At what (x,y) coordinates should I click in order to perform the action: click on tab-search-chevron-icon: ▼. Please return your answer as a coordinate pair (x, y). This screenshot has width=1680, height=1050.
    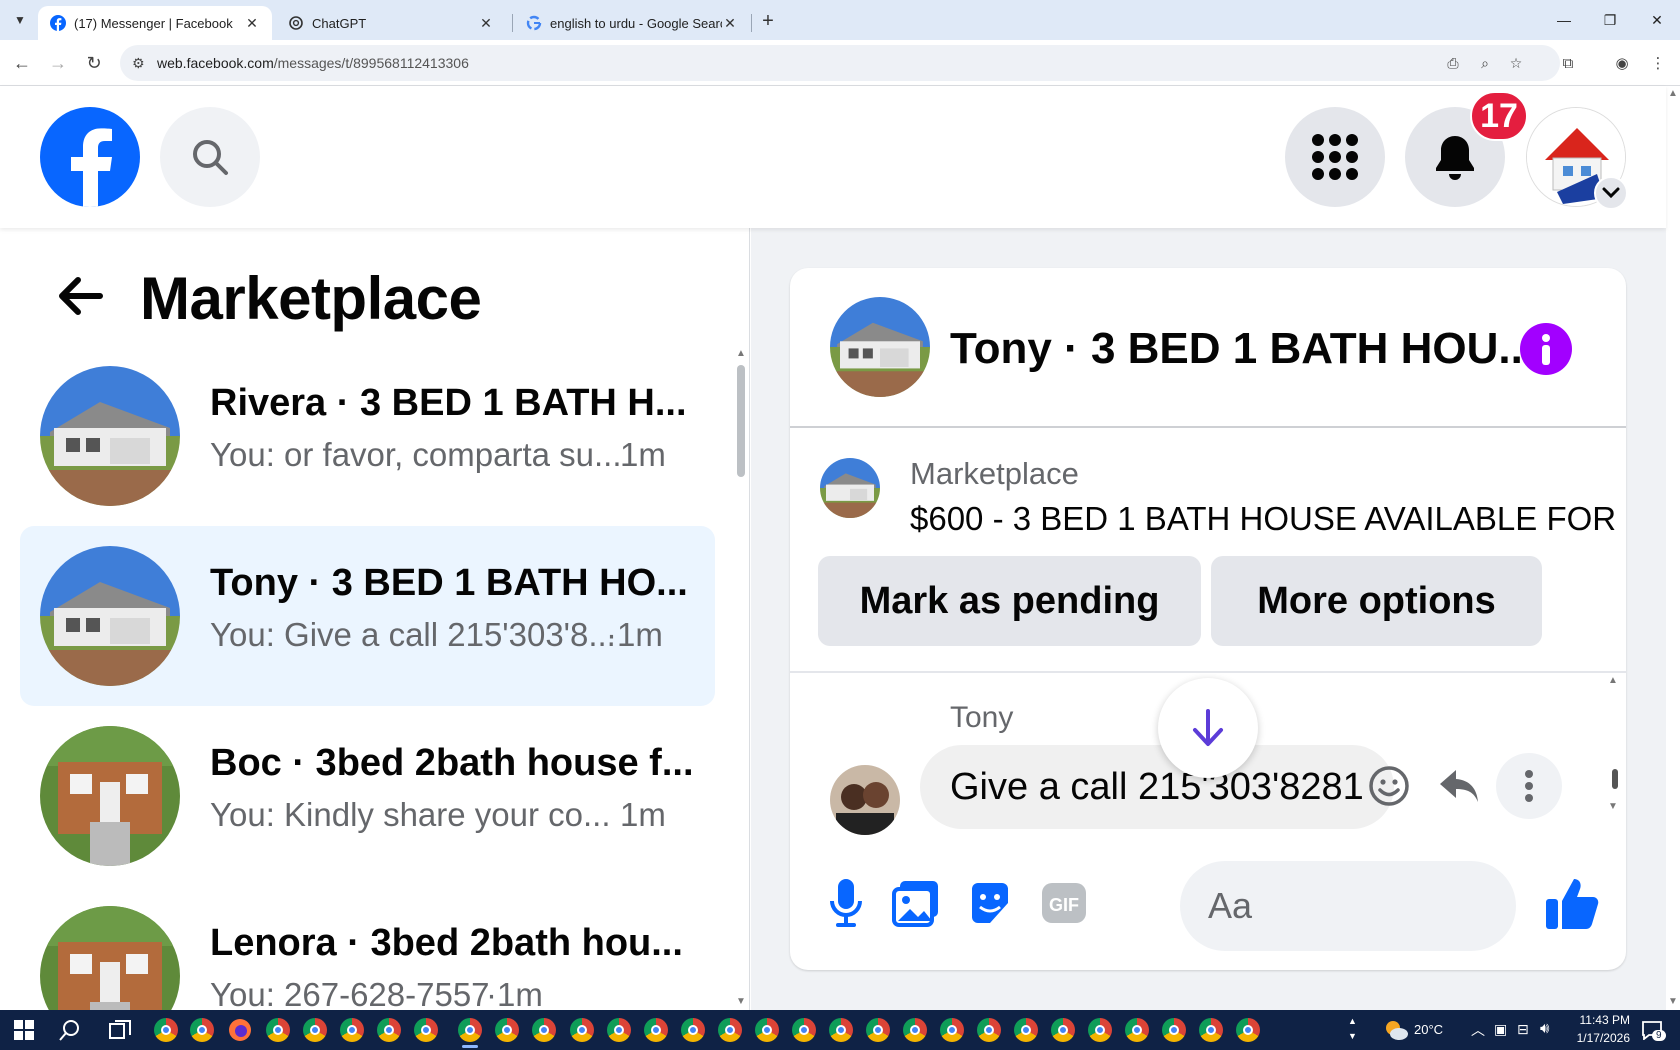
    Looking at the image, I should click on (20, 20).